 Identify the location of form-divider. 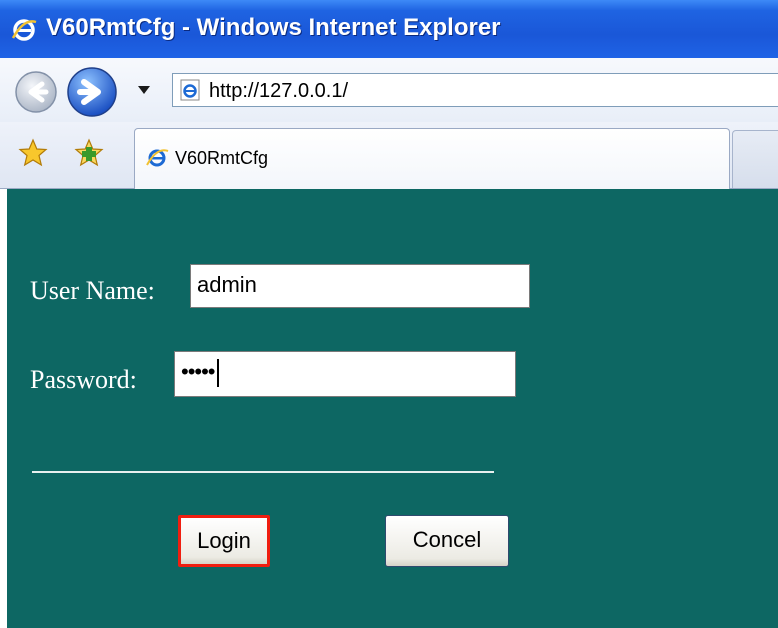
(263, 472).